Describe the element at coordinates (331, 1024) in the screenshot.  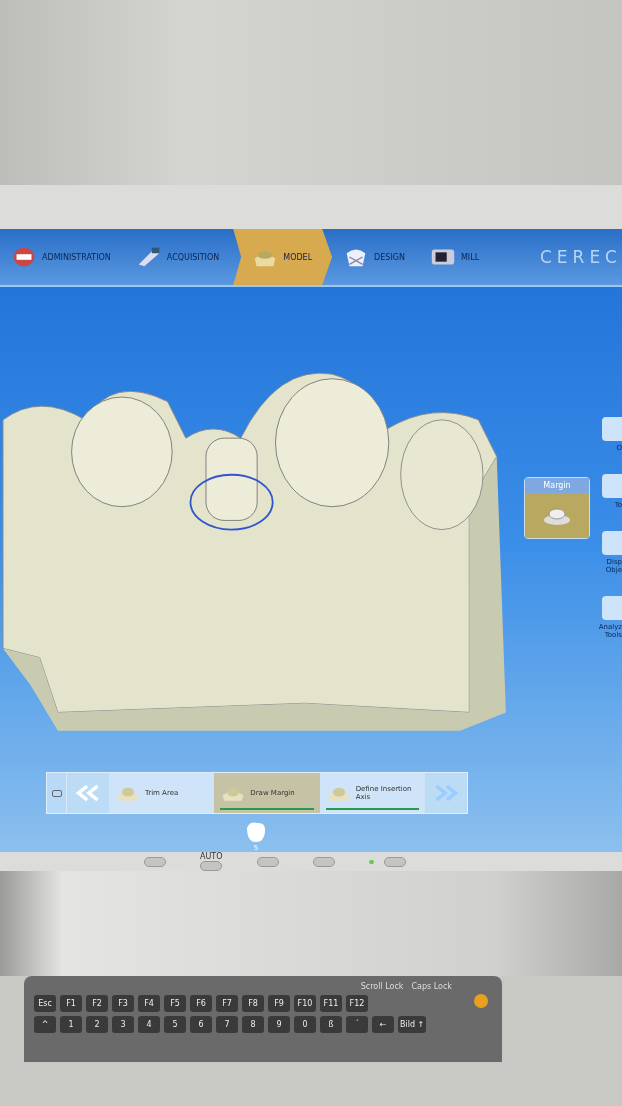
I see `keyboard-key: ß` at that location.